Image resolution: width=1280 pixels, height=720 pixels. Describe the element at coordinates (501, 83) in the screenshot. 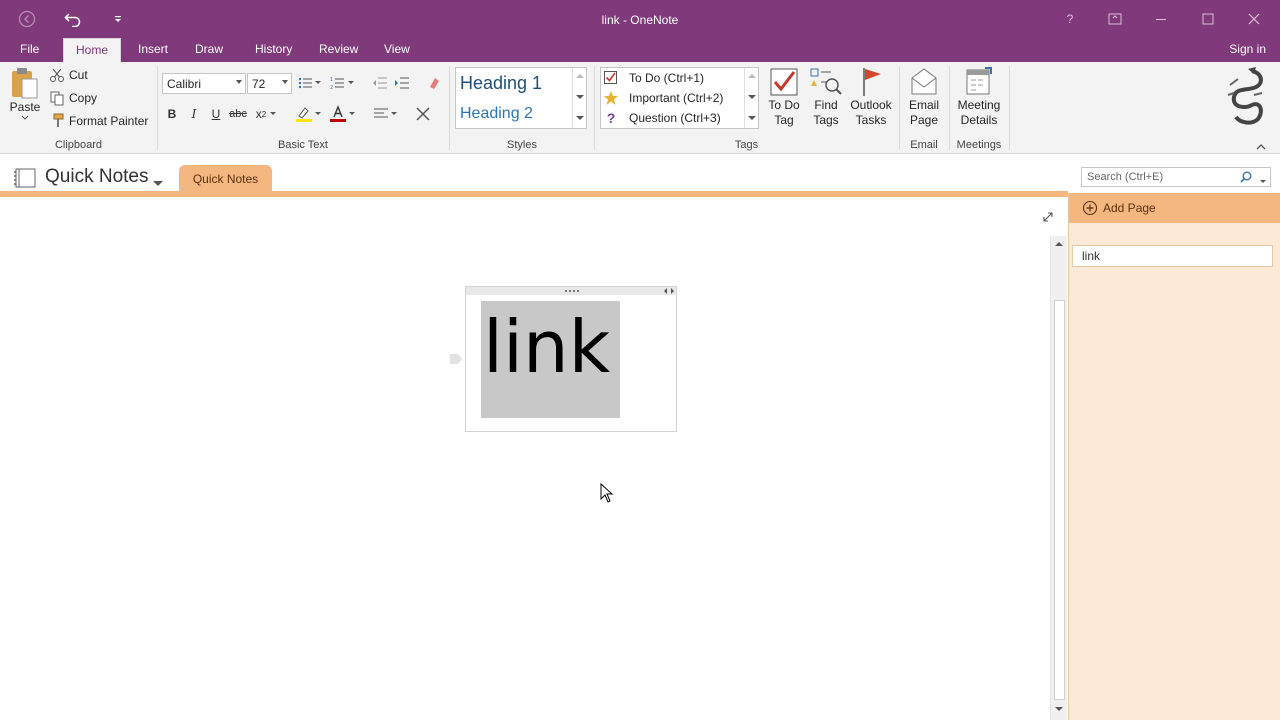

I see `style-heading-1: Heading 1` at that location.